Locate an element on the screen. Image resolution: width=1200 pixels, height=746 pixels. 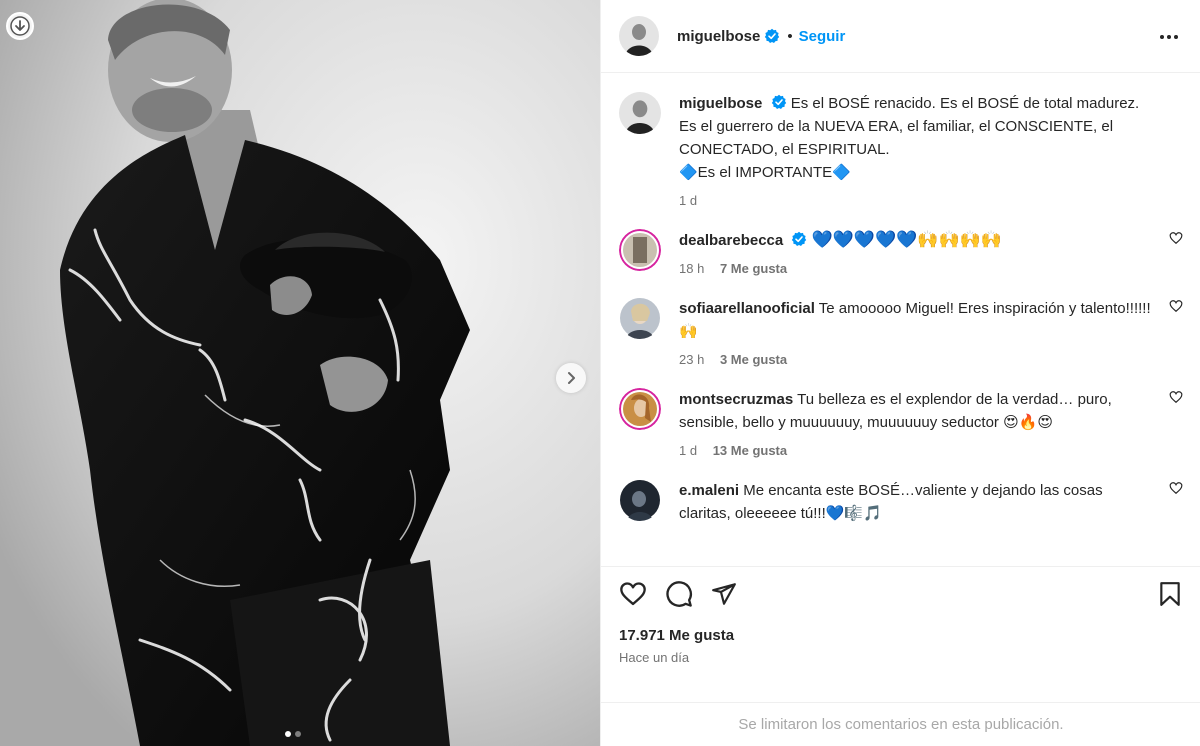
comment-text: 💙💙💙💙💙🙌🙌🙌🙌 is located at coordinates (907, 240).